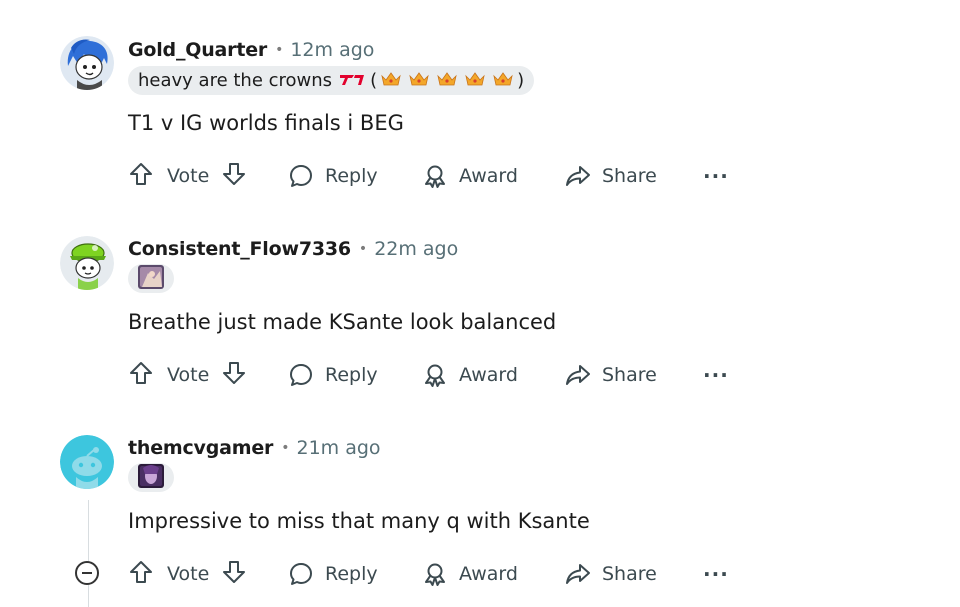  What do you see at coordinates (352, 80) in the screenshot?
I see `t1-logo-icon` at bounding box center [352, 80].